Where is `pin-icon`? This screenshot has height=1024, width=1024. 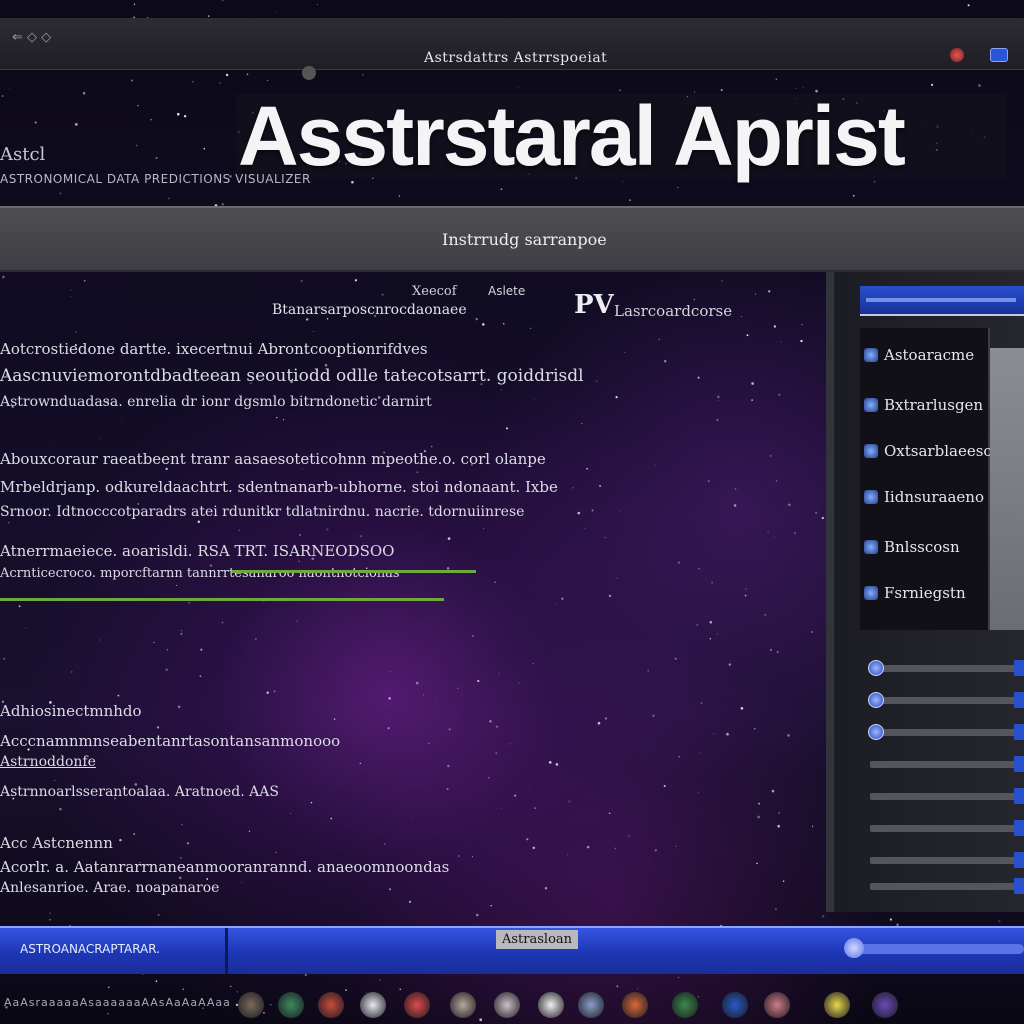 pin-icon is located at coordinates (837, 1005).